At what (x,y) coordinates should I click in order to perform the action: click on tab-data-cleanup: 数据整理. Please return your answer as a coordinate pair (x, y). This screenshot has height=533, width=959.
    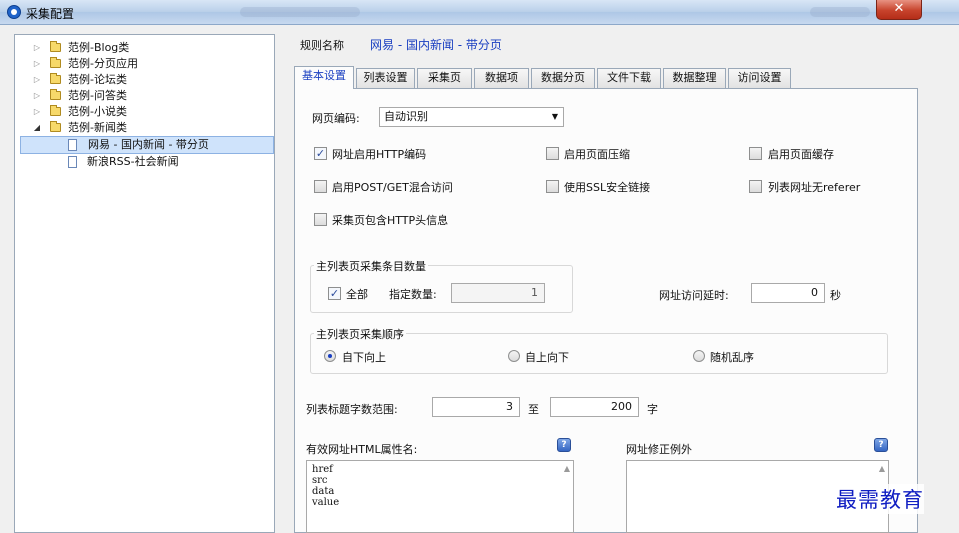
    Looking at the image, I should click on (694, 78).